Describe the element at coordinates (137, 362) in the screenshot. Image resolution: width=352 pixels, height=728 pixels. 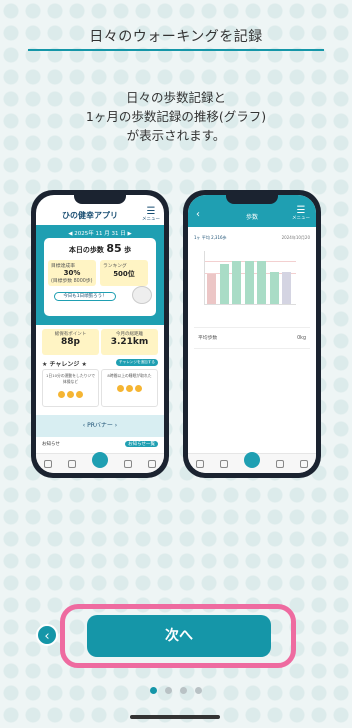
I see `add-challenge-button: チャレンジを追加する` at that location.